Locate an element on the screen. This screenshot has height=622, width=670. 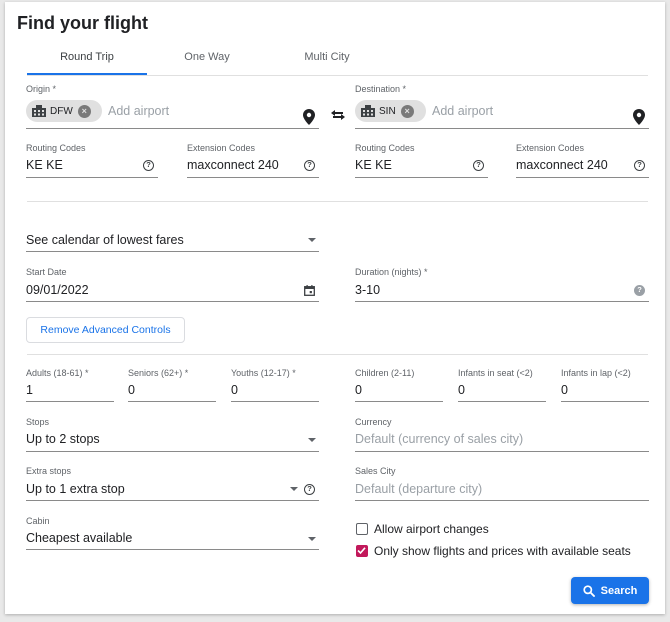
destination-extension-label: Extension Codes is located at coordinates (550, 148).